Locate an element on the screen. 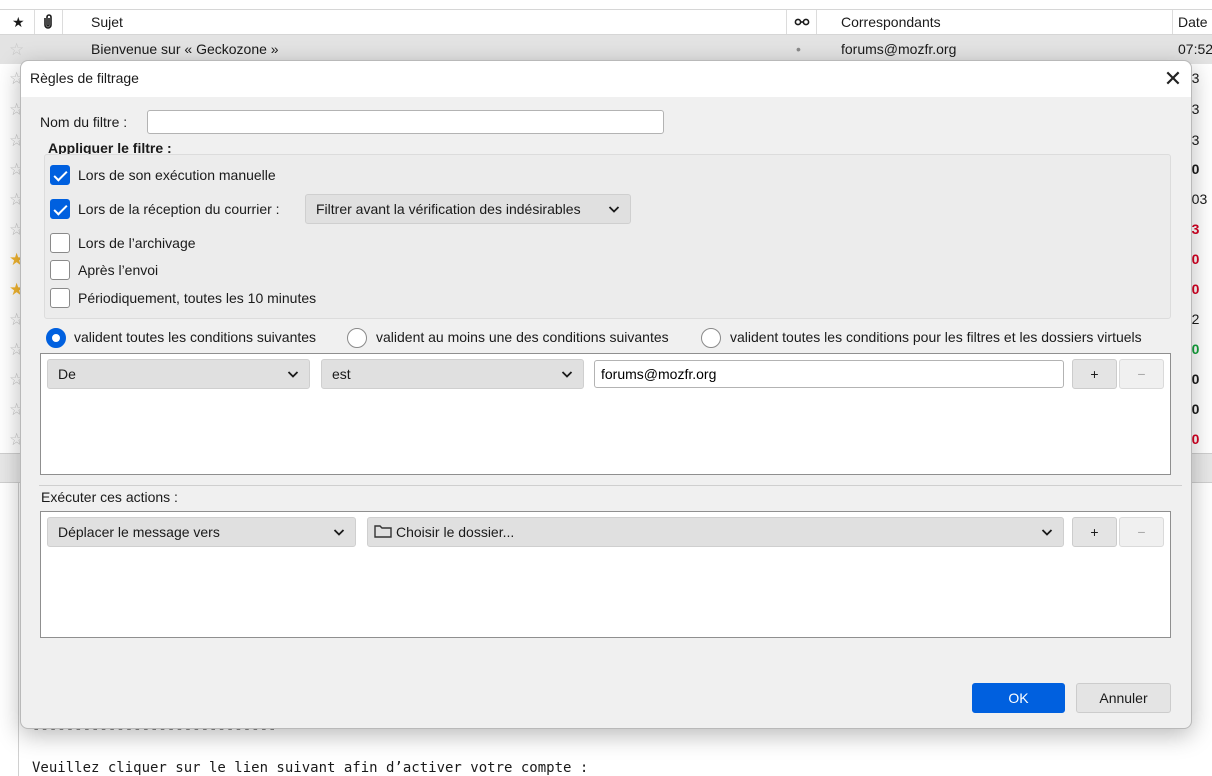  close-icon: ✕ is located at coordinates (1173, 79).